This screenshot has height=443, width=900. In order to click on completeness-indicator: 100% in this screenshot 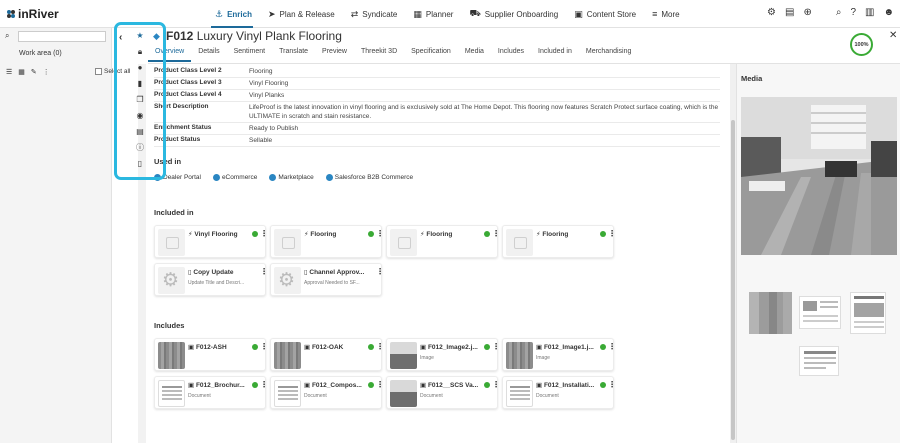, I will do `click(861, 44)`.